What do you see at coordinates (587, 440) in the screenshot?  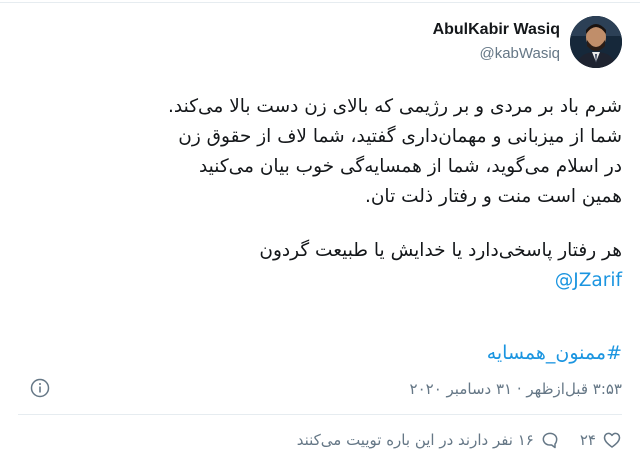 I see `like-count: ۲۴` at bounding box center [587, 440].